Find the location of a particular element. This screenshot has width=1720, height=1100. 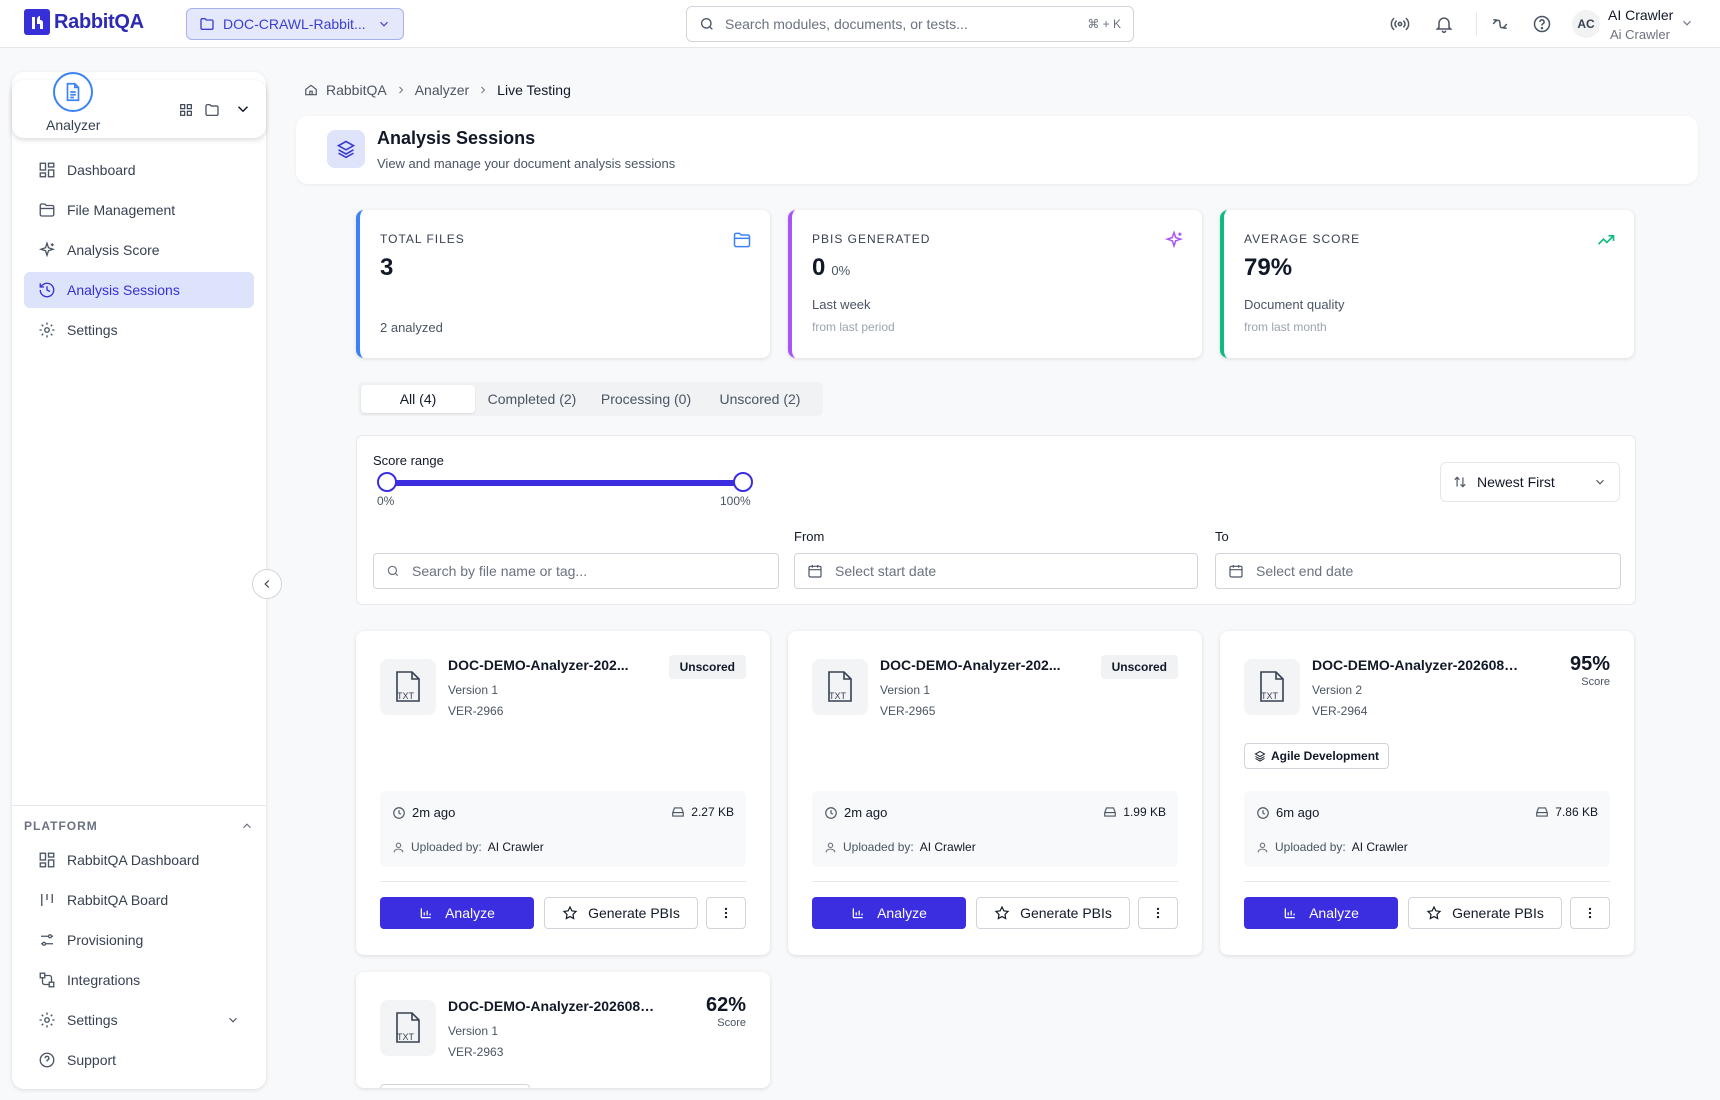

search-input is located at coordinates (901, 24).